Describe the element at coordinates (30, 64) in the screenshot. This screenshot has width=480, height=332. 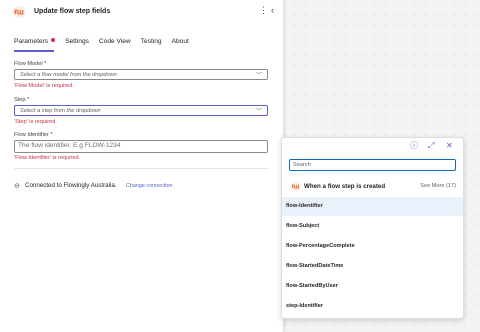
I see `flow-model-label: Flow Model *` at that location.